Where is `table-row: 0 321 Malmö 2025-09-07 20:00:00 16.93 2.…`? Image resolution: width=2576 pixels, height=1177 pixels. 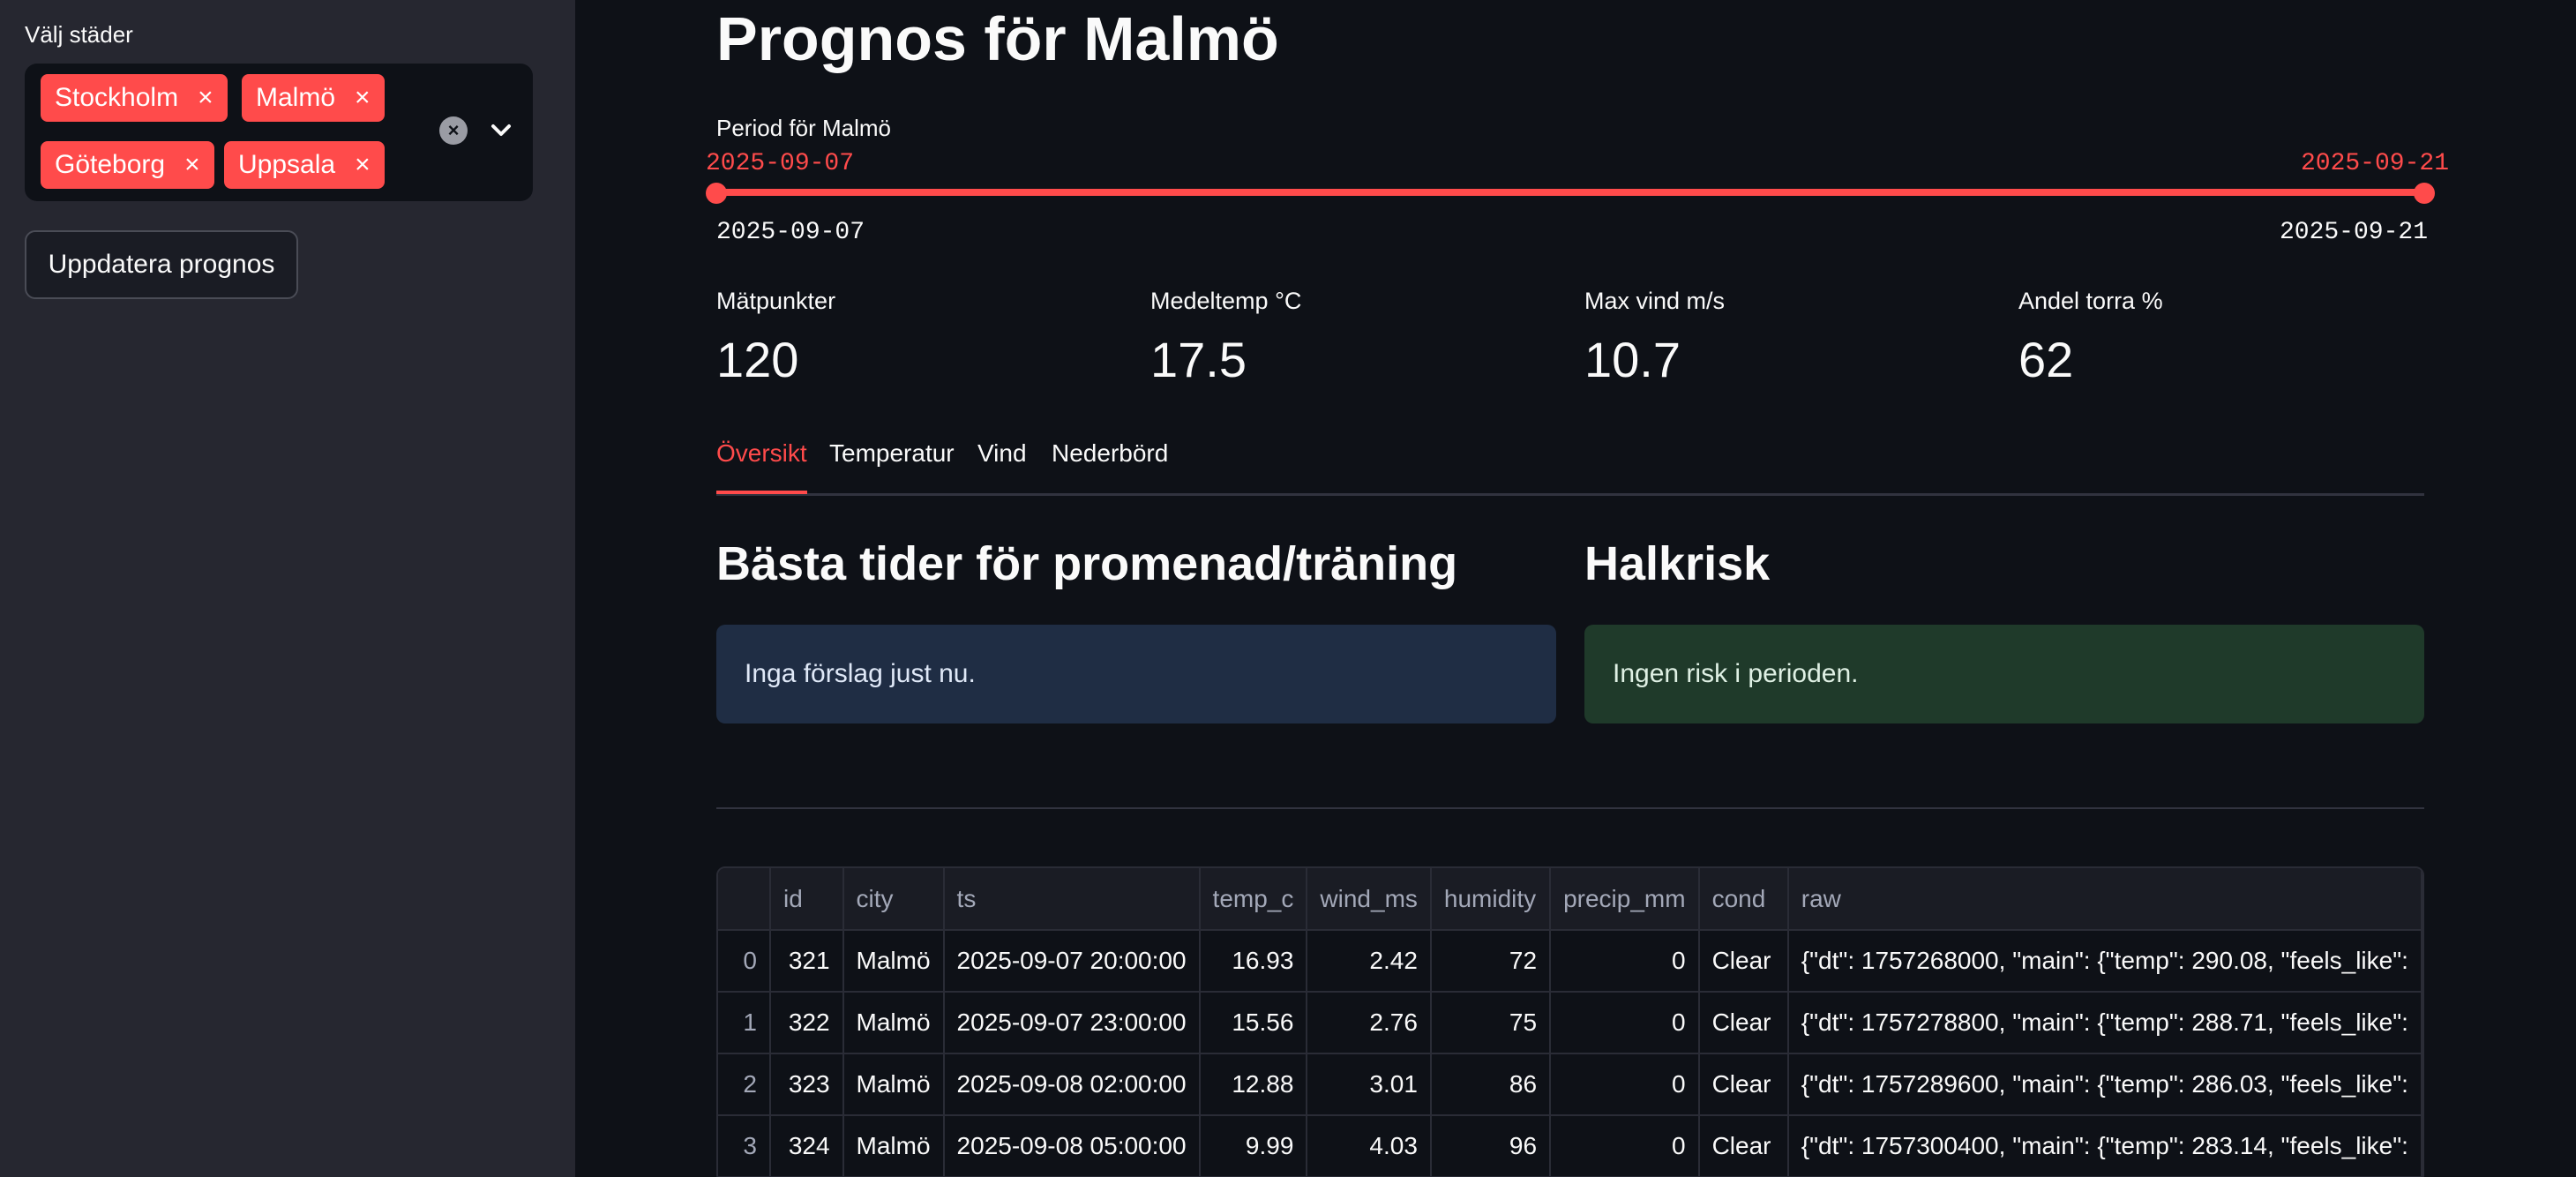 table-row: 0 321 Malmö 2025-09-07 20:00:00 16.93 2.… is located at coordinates (1570, 962).